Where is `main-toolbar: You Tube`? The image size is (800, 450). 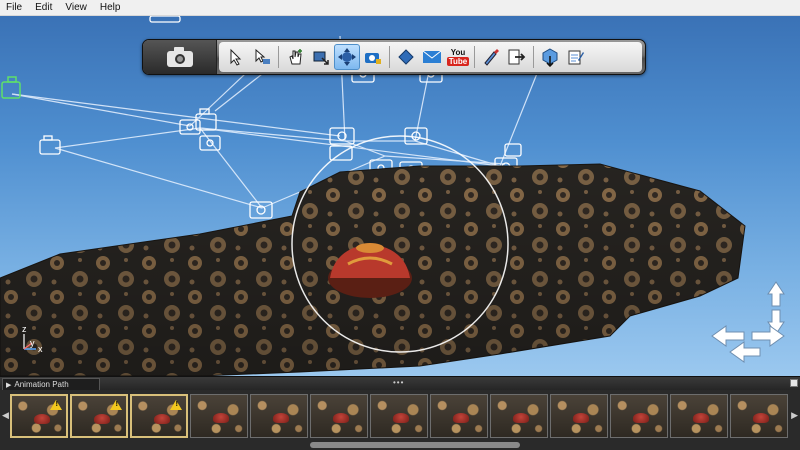
main-toolbar: You Tube is located at coordinates (394, 57).